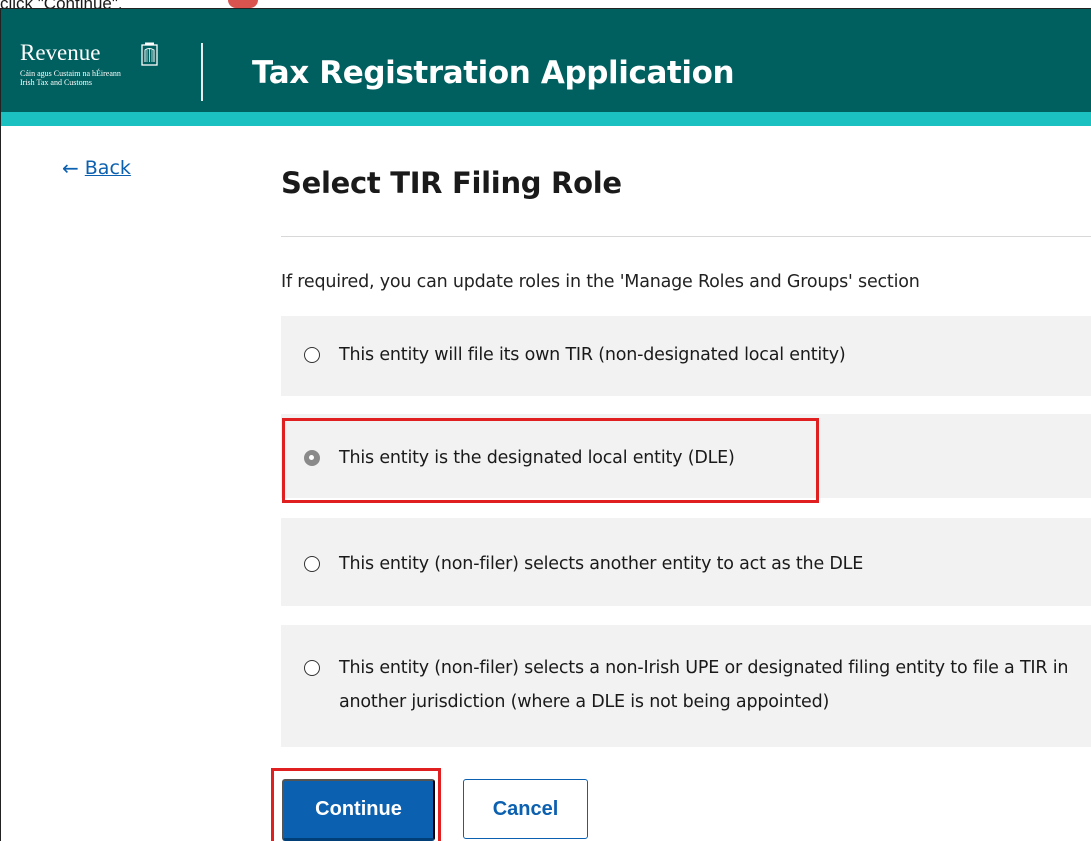  I want to click on page-title: Select TIR Filing Role, so click(451, 183).